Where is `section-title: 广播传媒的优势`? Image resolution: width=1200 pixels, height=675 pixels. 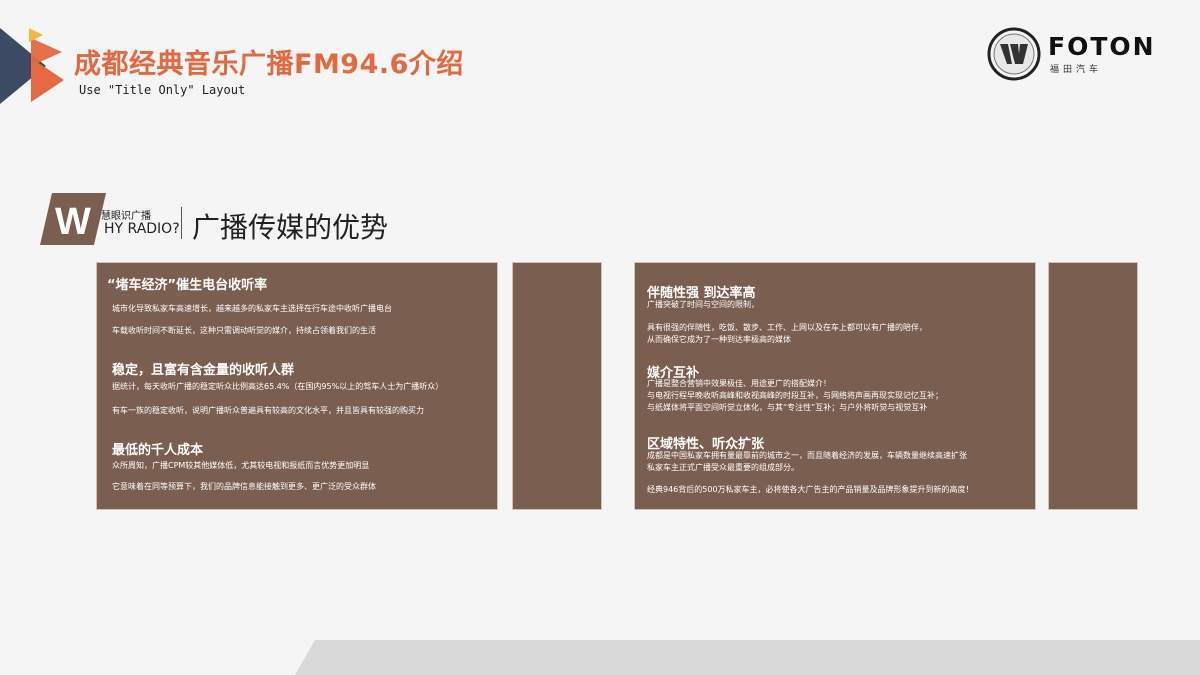
section-title: 广播传媒的优势 is located at coordinates (290, 227).